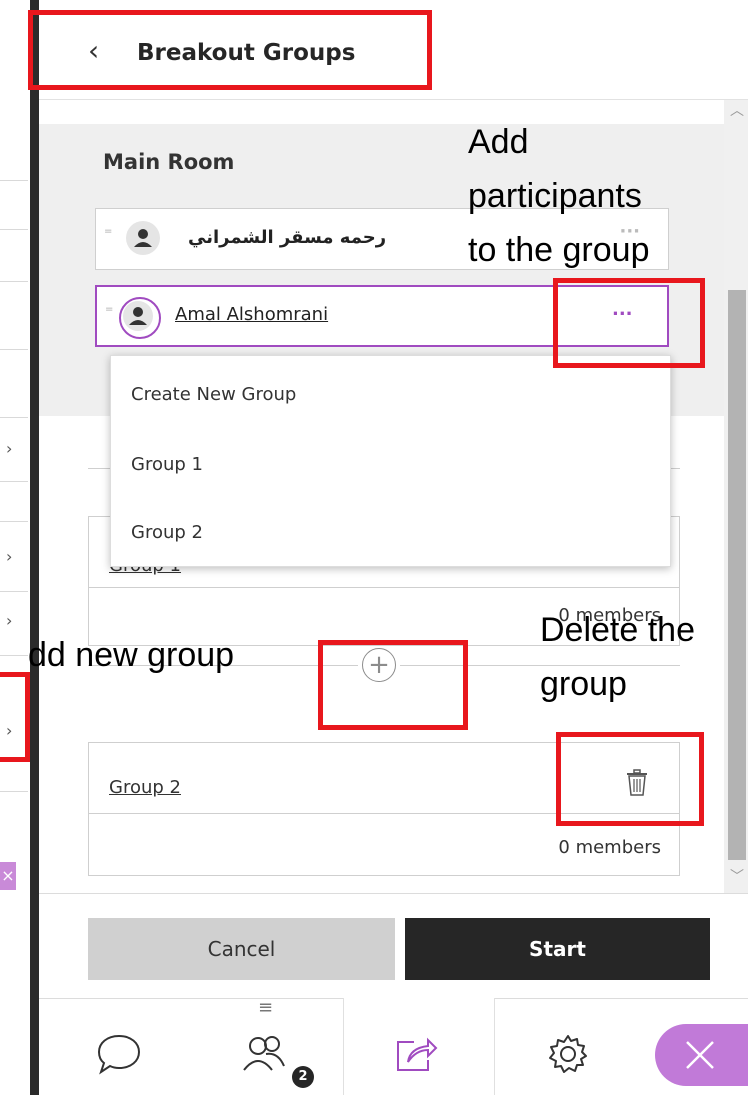 The width and height of the screenshot is (748, 1095). What do you see at coordinates (213, 394) in the screenshot?
I see `menu-item-create-new-group: Create New Group` at bounding box center [213, 394].